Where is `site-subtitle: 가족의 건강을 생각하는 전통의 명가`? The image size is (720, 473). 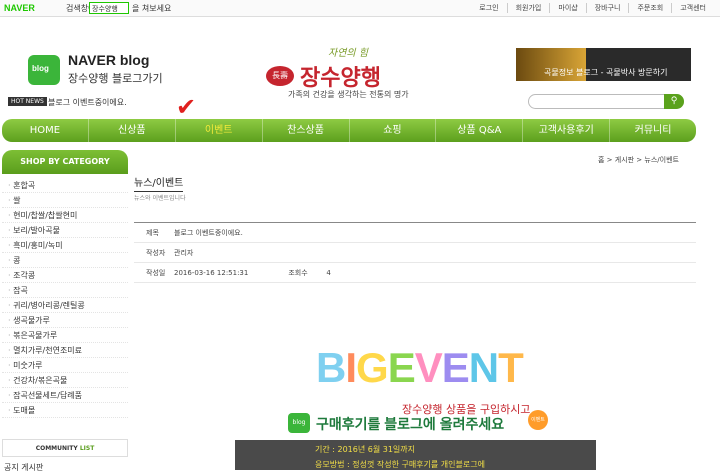
site-subtitle: 가족의 건강을 생각하는 전통의 명가 is located at coordinates (348, 94).